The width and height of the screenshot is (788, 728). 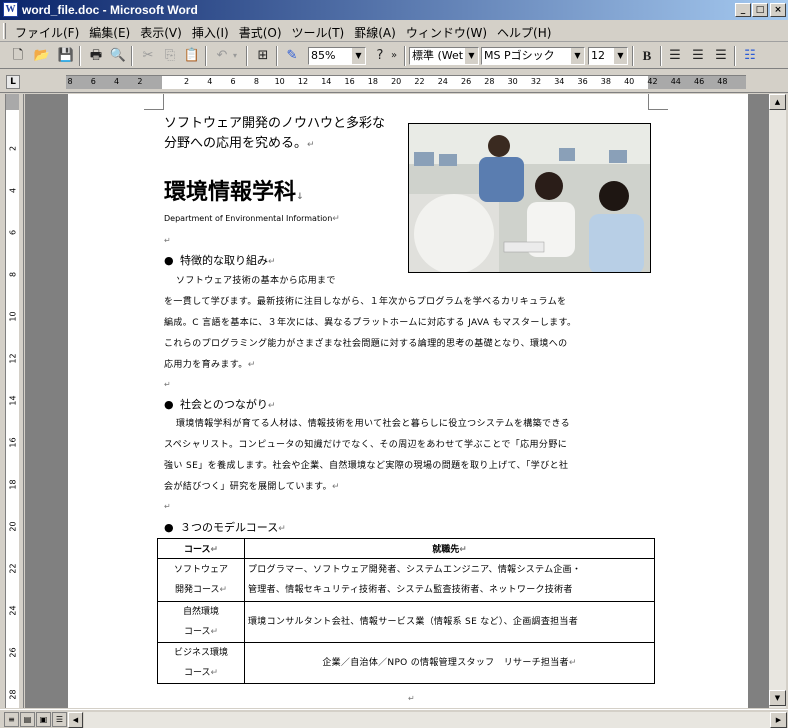 I want to click on more-buttons-icon: », so click(x=394, y=56).